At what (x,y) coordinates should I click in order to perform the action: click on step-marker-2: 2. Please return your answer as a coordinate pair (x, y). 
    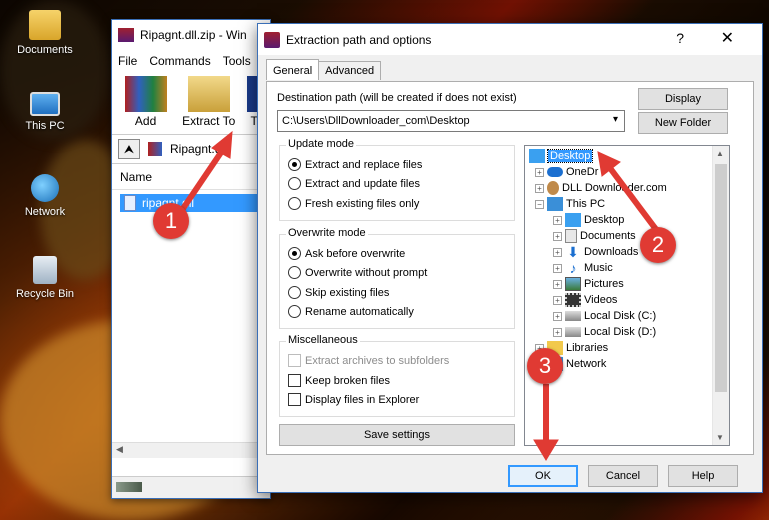
    Looking at the image, I should click on (658, 245).